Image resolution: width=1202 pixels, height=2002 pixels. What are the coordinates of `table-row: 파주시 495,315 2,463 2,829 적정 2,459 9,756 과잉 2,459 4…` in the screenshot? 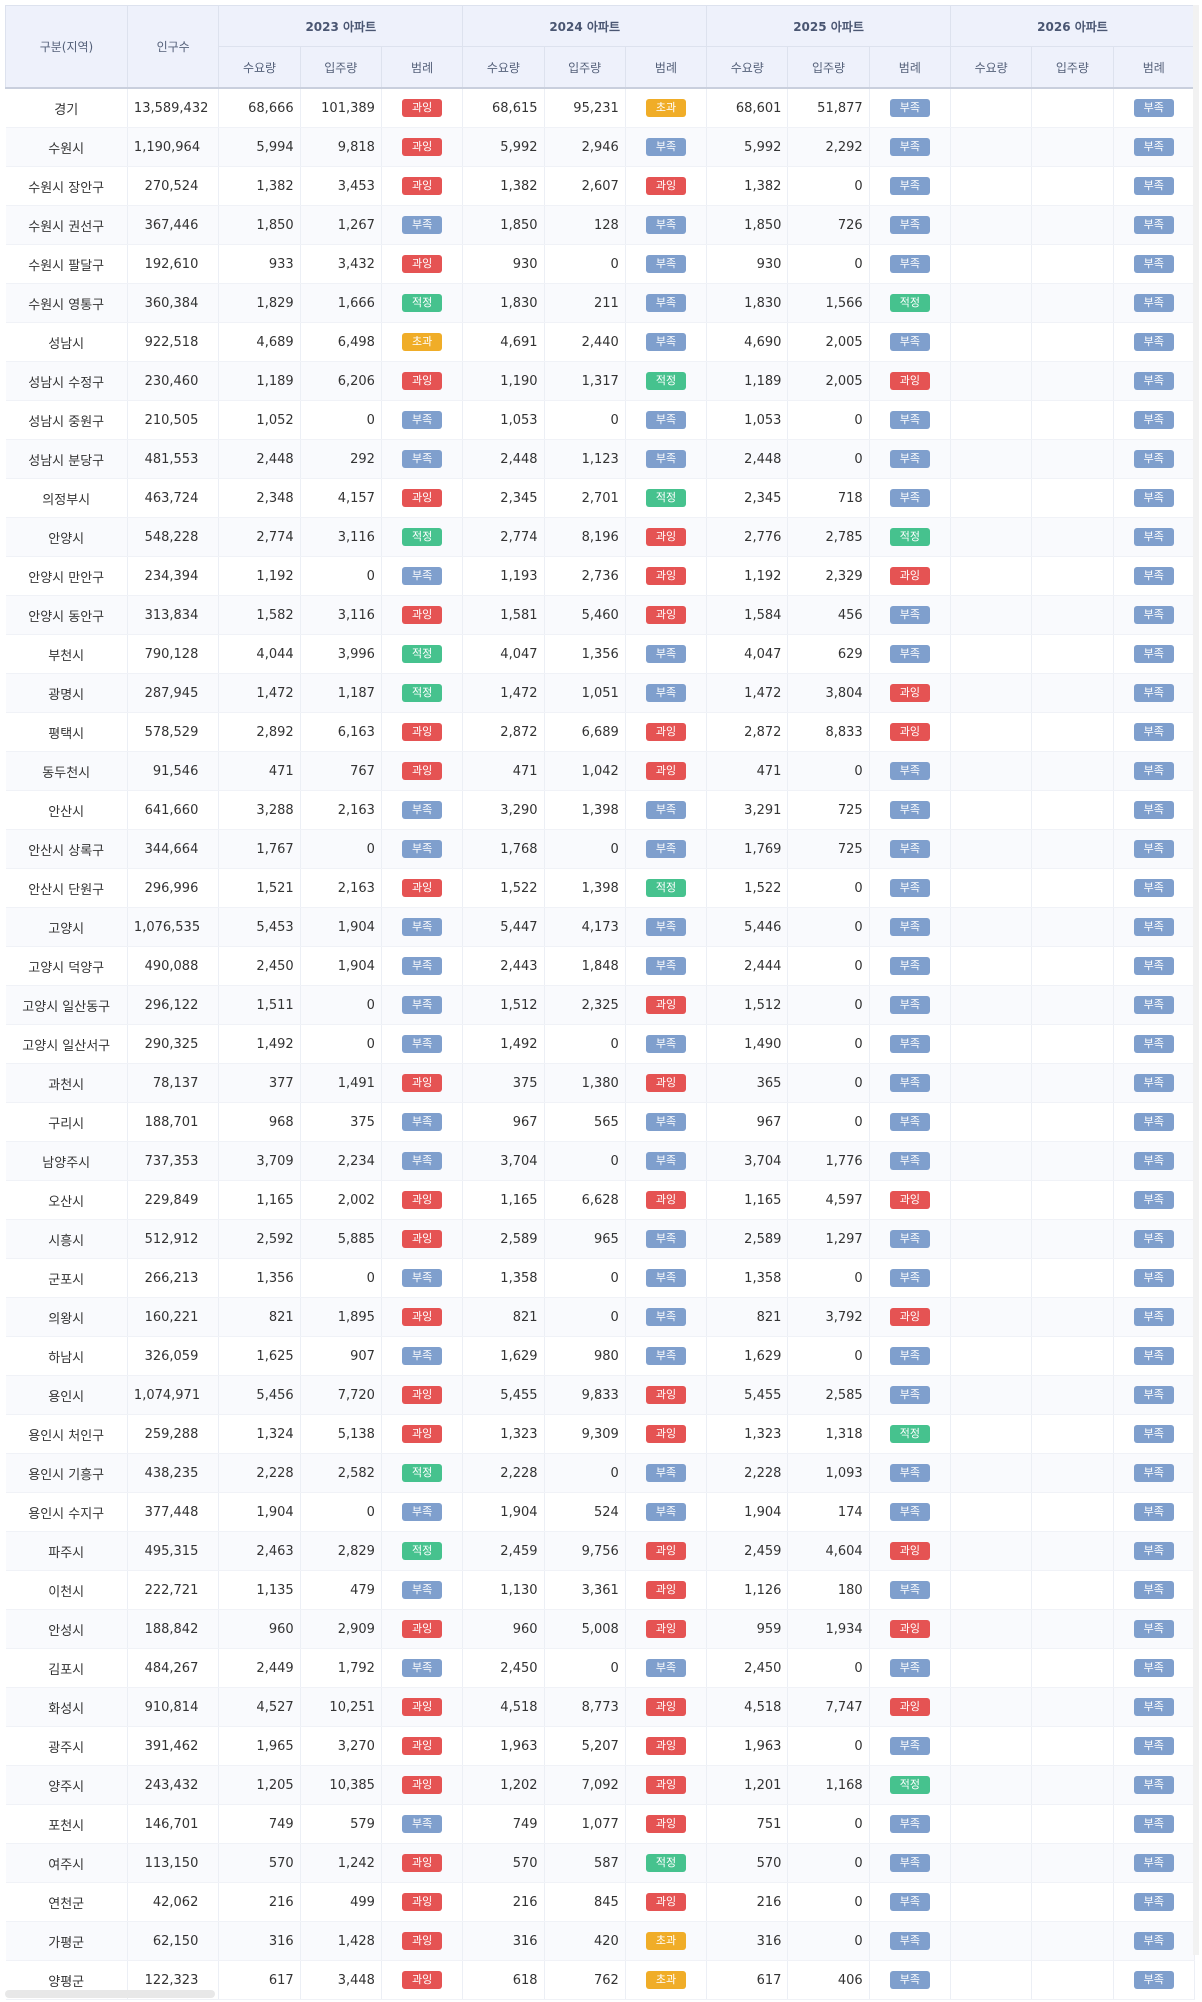 It's located at (600, 1551).